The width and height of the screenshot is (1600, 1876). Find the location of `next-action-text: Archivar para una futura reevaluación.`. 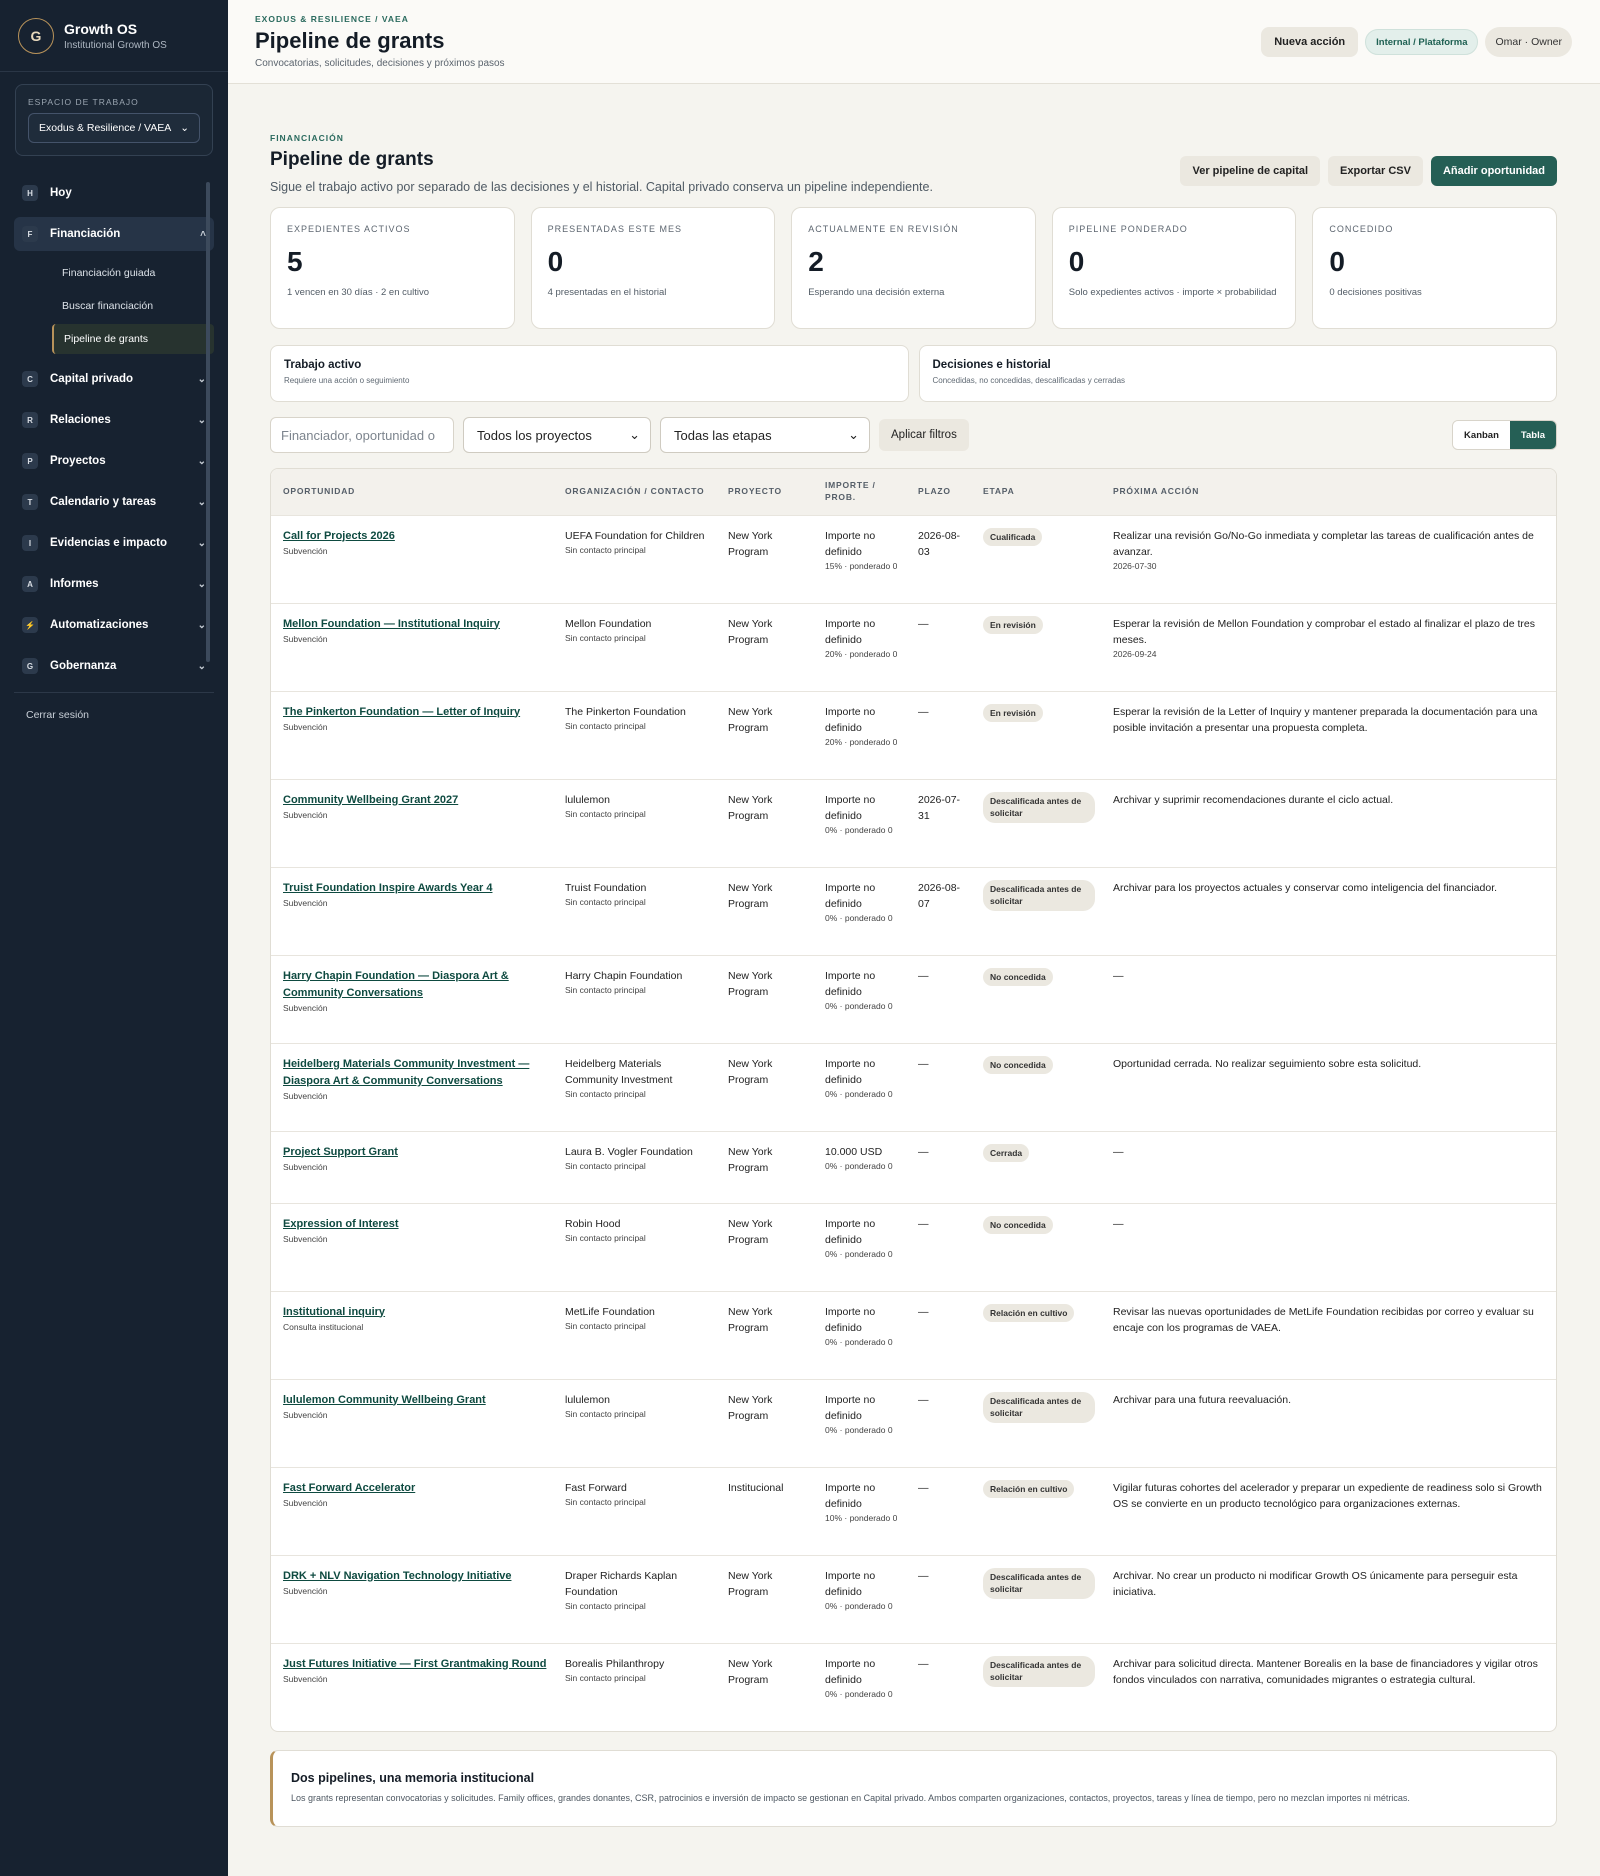

next-action-text: Archivar para una futura reevaluación. is located at coordinates (1202, 1399).